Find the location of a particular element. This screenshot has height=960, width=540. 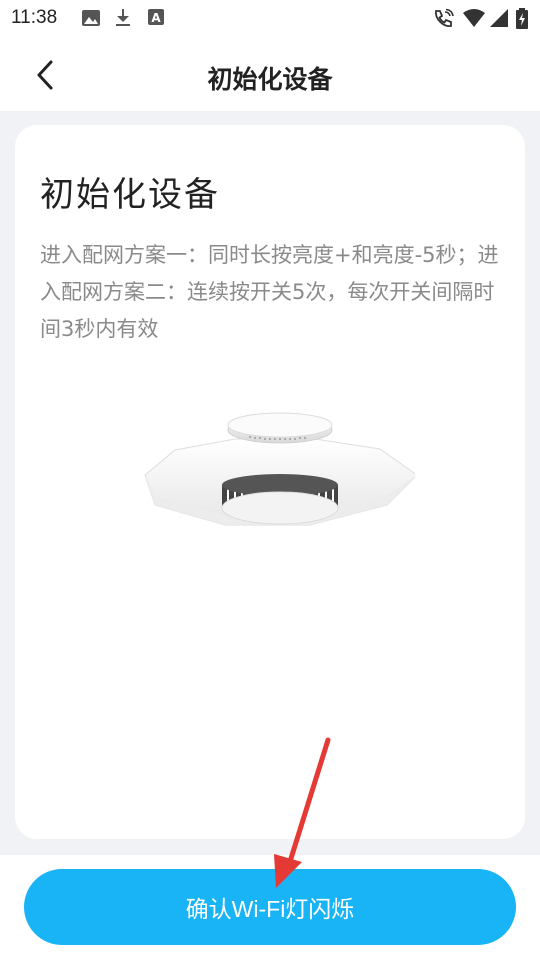

status-time: 11:38 is located at coordinates (34, 17).